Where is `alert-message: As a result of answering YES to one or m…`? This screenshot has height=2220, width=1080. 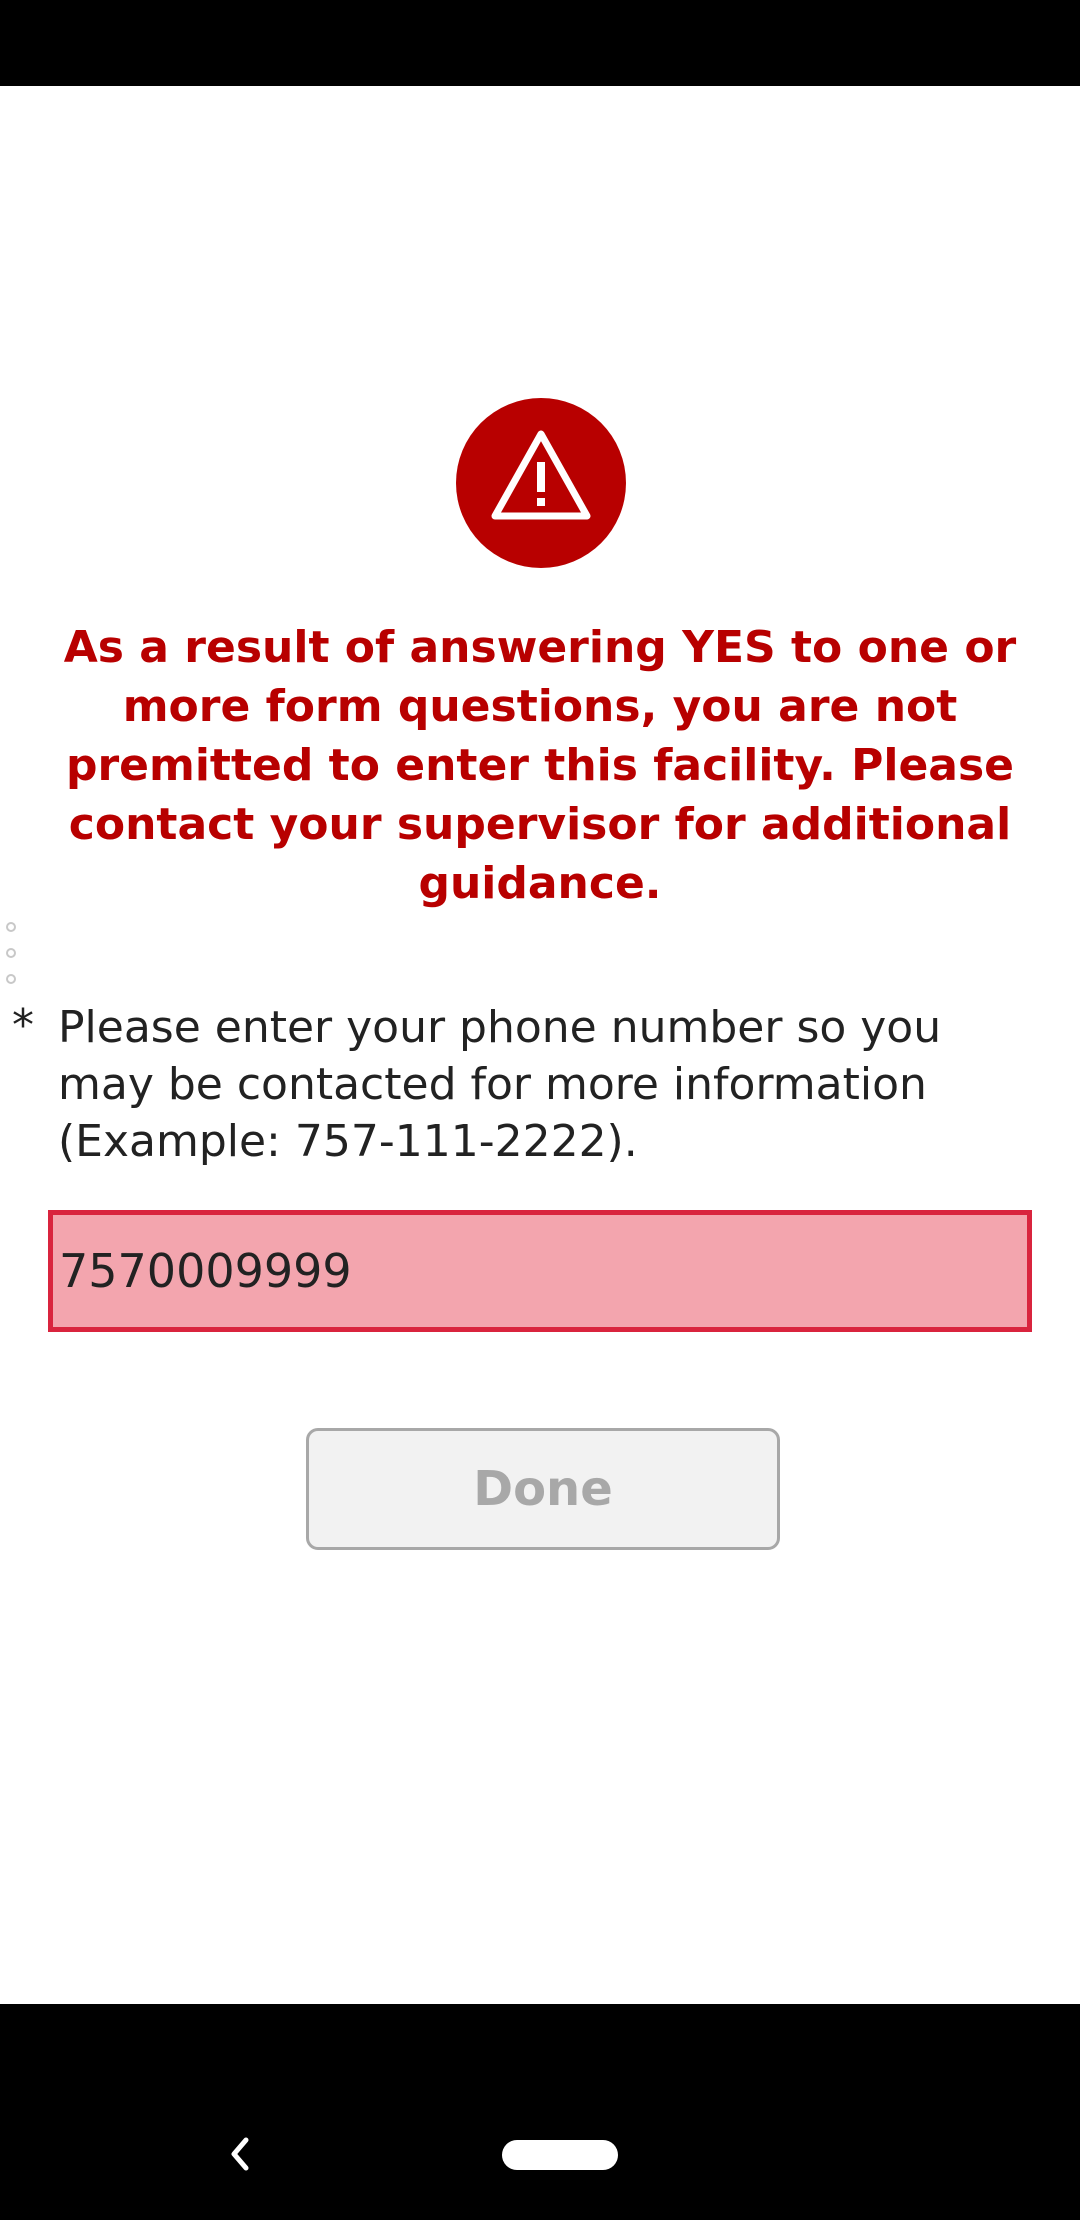 alert-message: As a result of answering YES to one or m… is located at coordinates (540, 765).